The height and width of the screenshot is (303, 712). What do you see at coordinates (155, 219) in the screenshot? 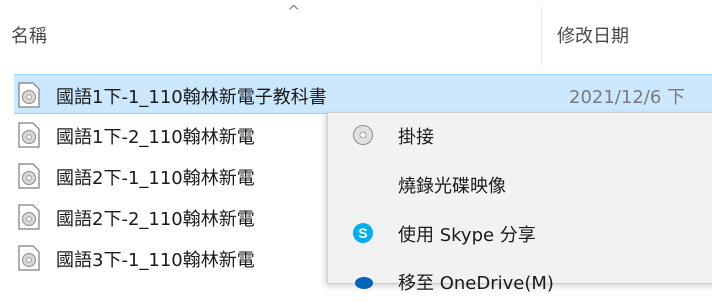
I see `file-name: 國語2下-2_110翰林新電` at bounding box center [155, 219].